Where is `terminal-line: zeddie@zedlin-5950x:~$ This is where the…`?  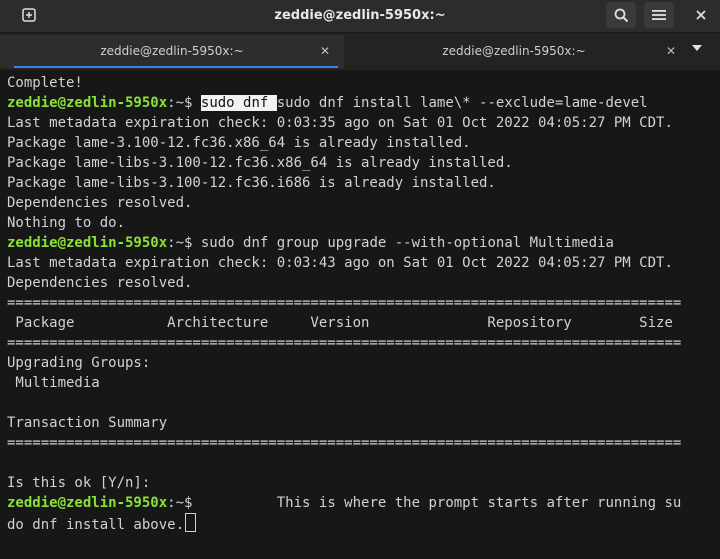 terminal-line: zeddie@zedlin-5950x:~$ This is where the… is located at coordinates (344, 503).